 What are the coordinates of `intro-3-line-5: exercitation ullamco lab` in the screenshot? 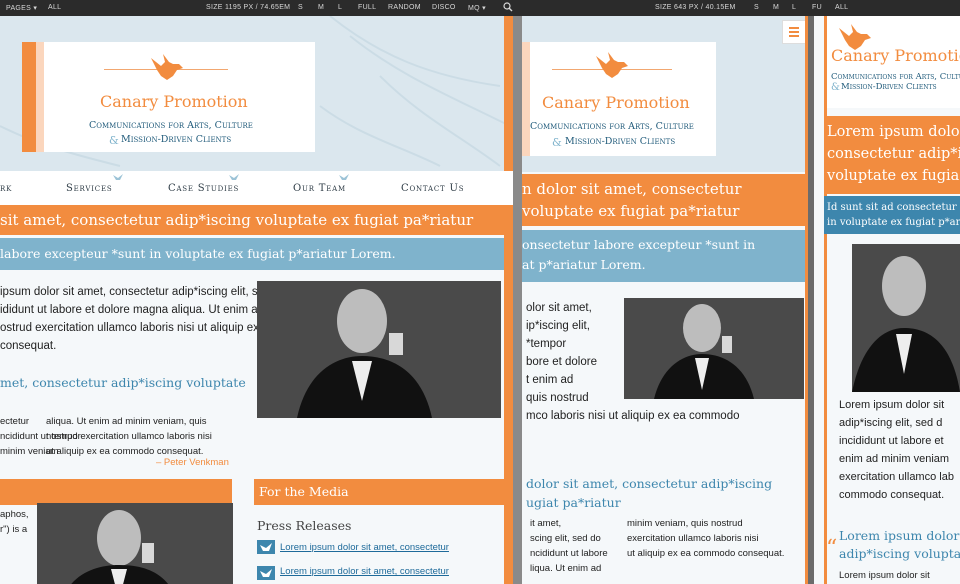 It's located at (896, 477).